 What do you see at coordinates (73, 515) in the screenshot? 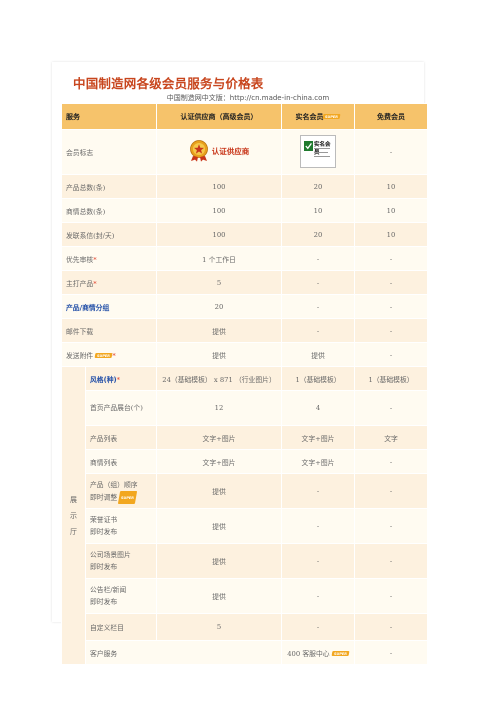
I see `showroom-label: 展 示 厅` at bounding box center [73, 515].